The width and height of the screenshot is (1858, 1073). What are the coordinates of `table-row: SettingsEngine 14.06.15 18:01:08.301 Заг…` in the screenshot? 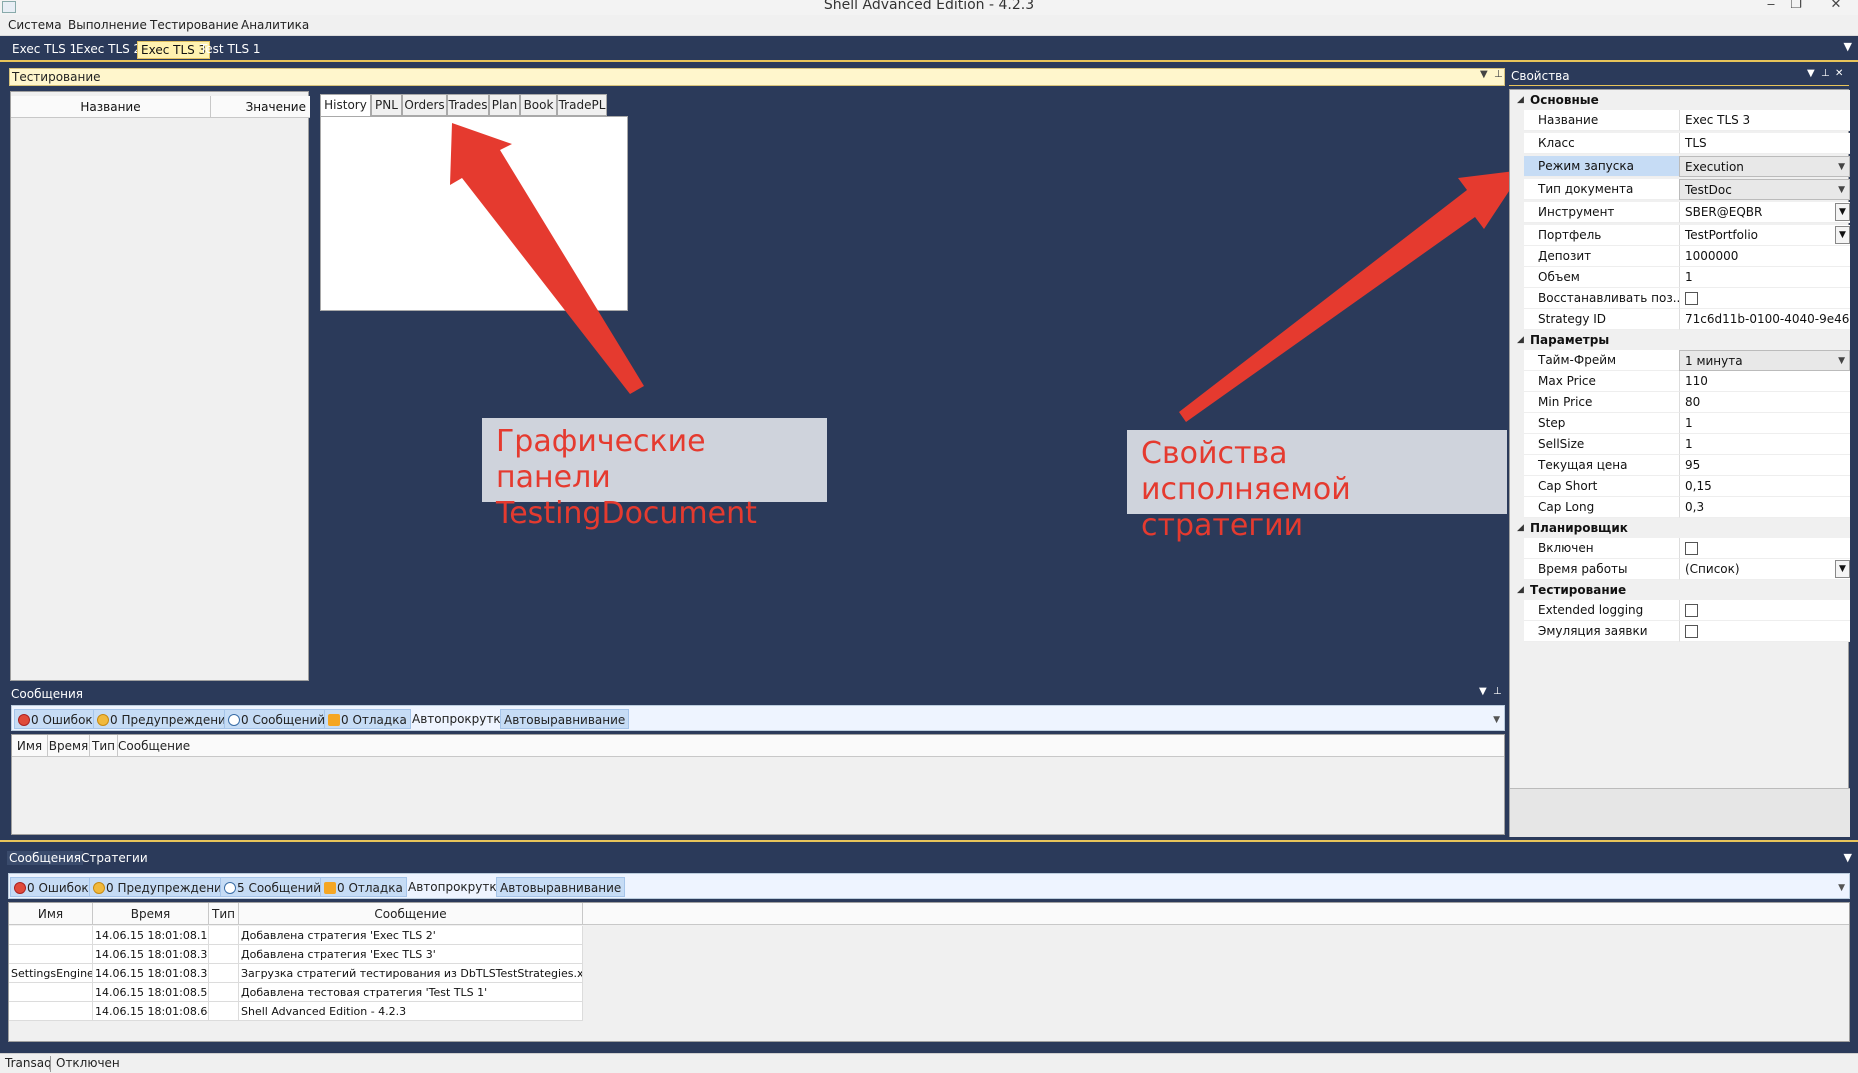 It's located at (296, 973).